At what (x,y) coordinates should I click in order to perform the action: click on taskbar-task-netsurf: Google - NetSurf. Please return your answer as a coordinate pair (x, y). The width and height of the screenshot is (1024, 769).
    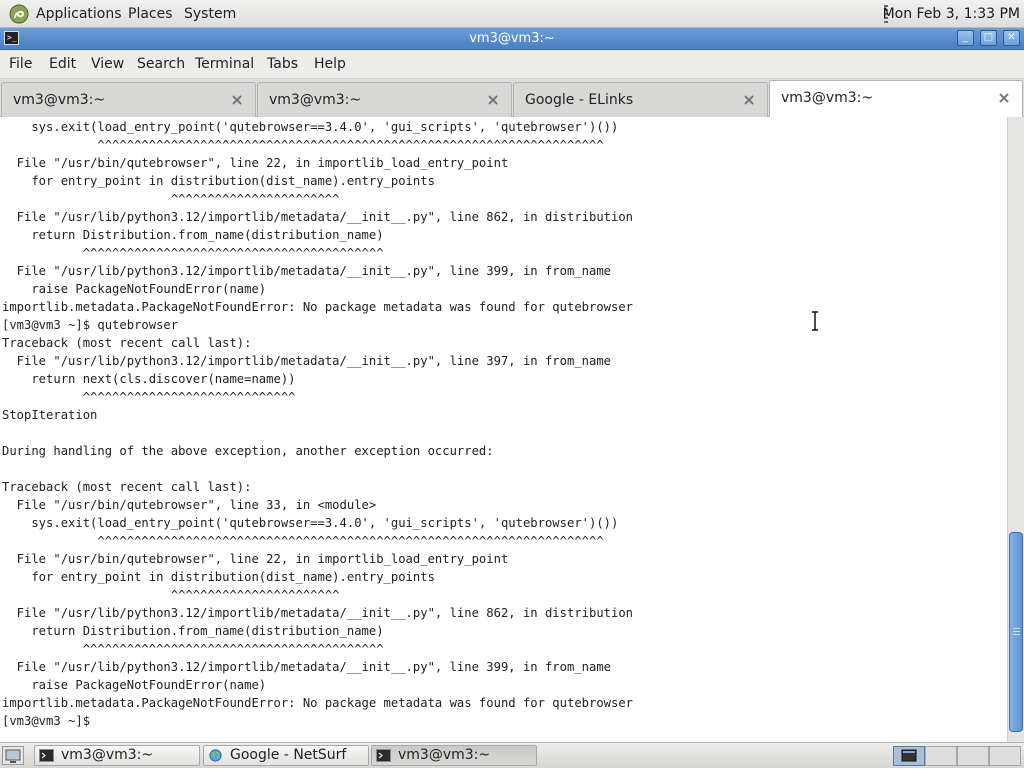
    Looking at the image, I should click on (286, 755).